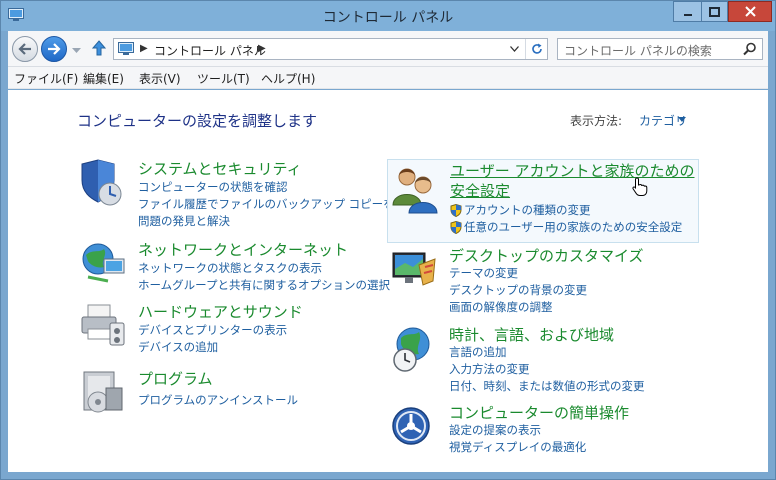 The height and width of the screenshot is (480, 776). I want to click on breadcrumb-control-panel: コントロール パネル, so click(210, 50).